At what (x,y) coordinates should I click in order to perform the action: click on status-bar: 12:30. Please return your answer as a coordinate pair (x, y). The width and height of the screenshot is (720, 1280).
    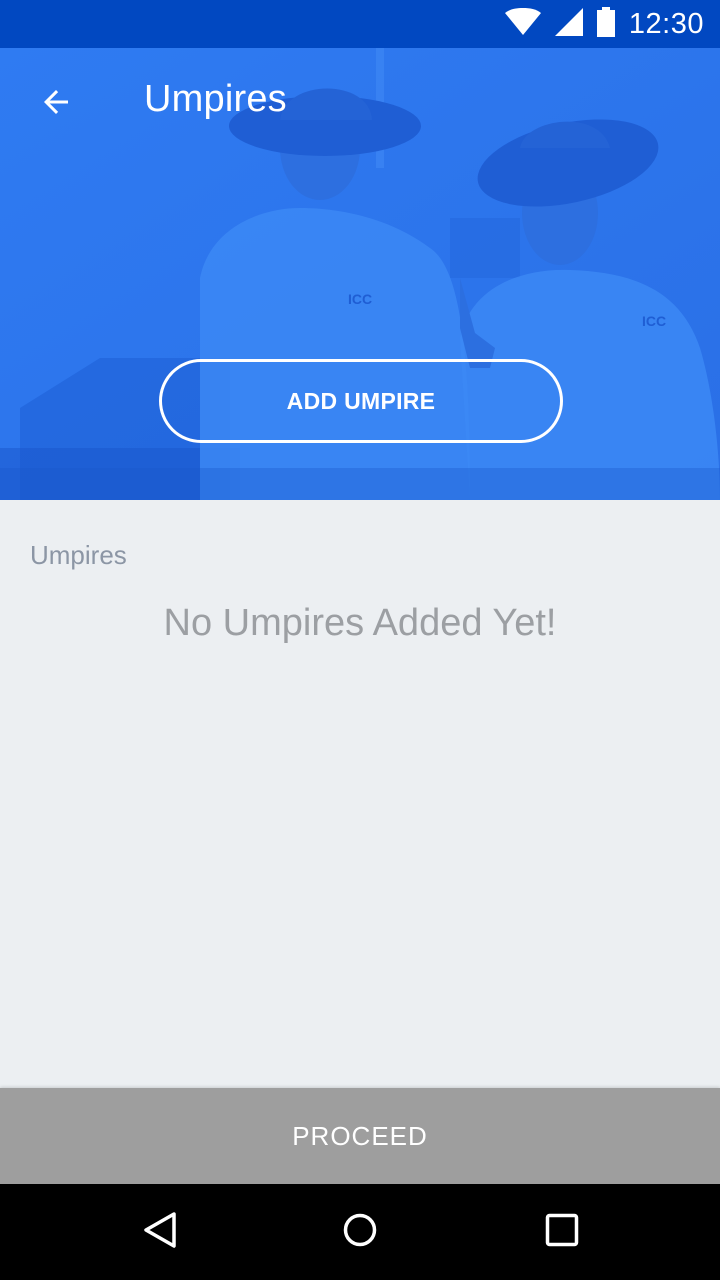
    Looking at the image, I should click on (360, 24).